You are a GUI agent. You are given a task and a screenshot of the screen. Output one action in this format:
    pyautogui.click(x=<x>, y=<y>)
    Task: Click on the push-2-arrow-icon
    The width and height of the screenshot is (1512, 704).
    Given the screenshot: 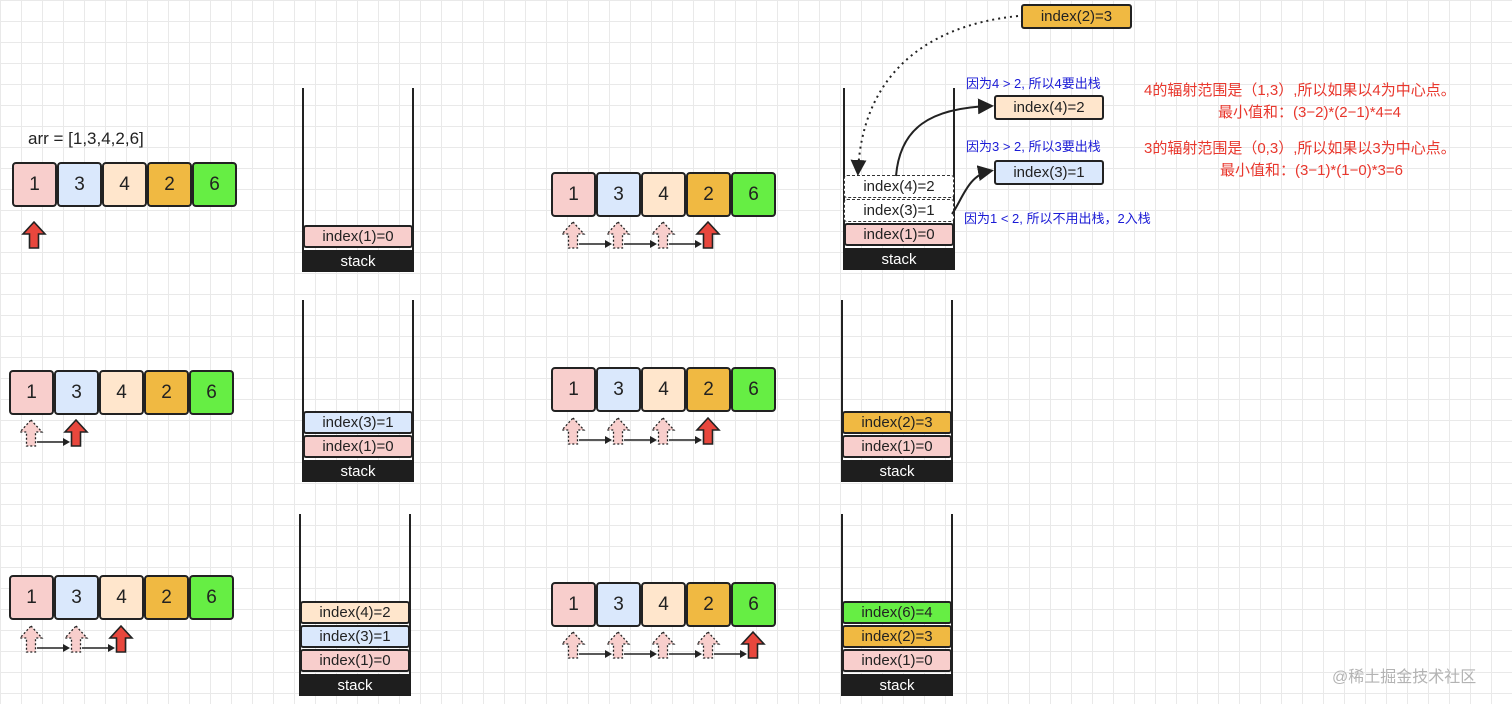 What is the action you would take?
    pyautogui.click(x=934, y=95)
    